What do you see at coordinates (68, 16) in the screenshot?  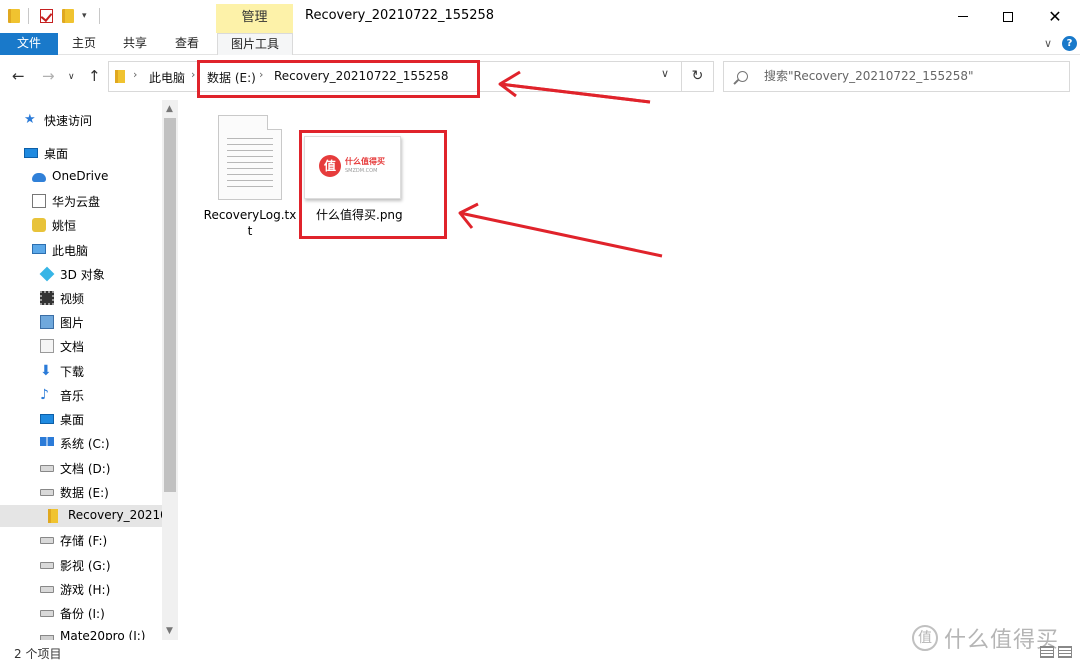 I see `new-folder-icon` at bounding box center [68, 16].